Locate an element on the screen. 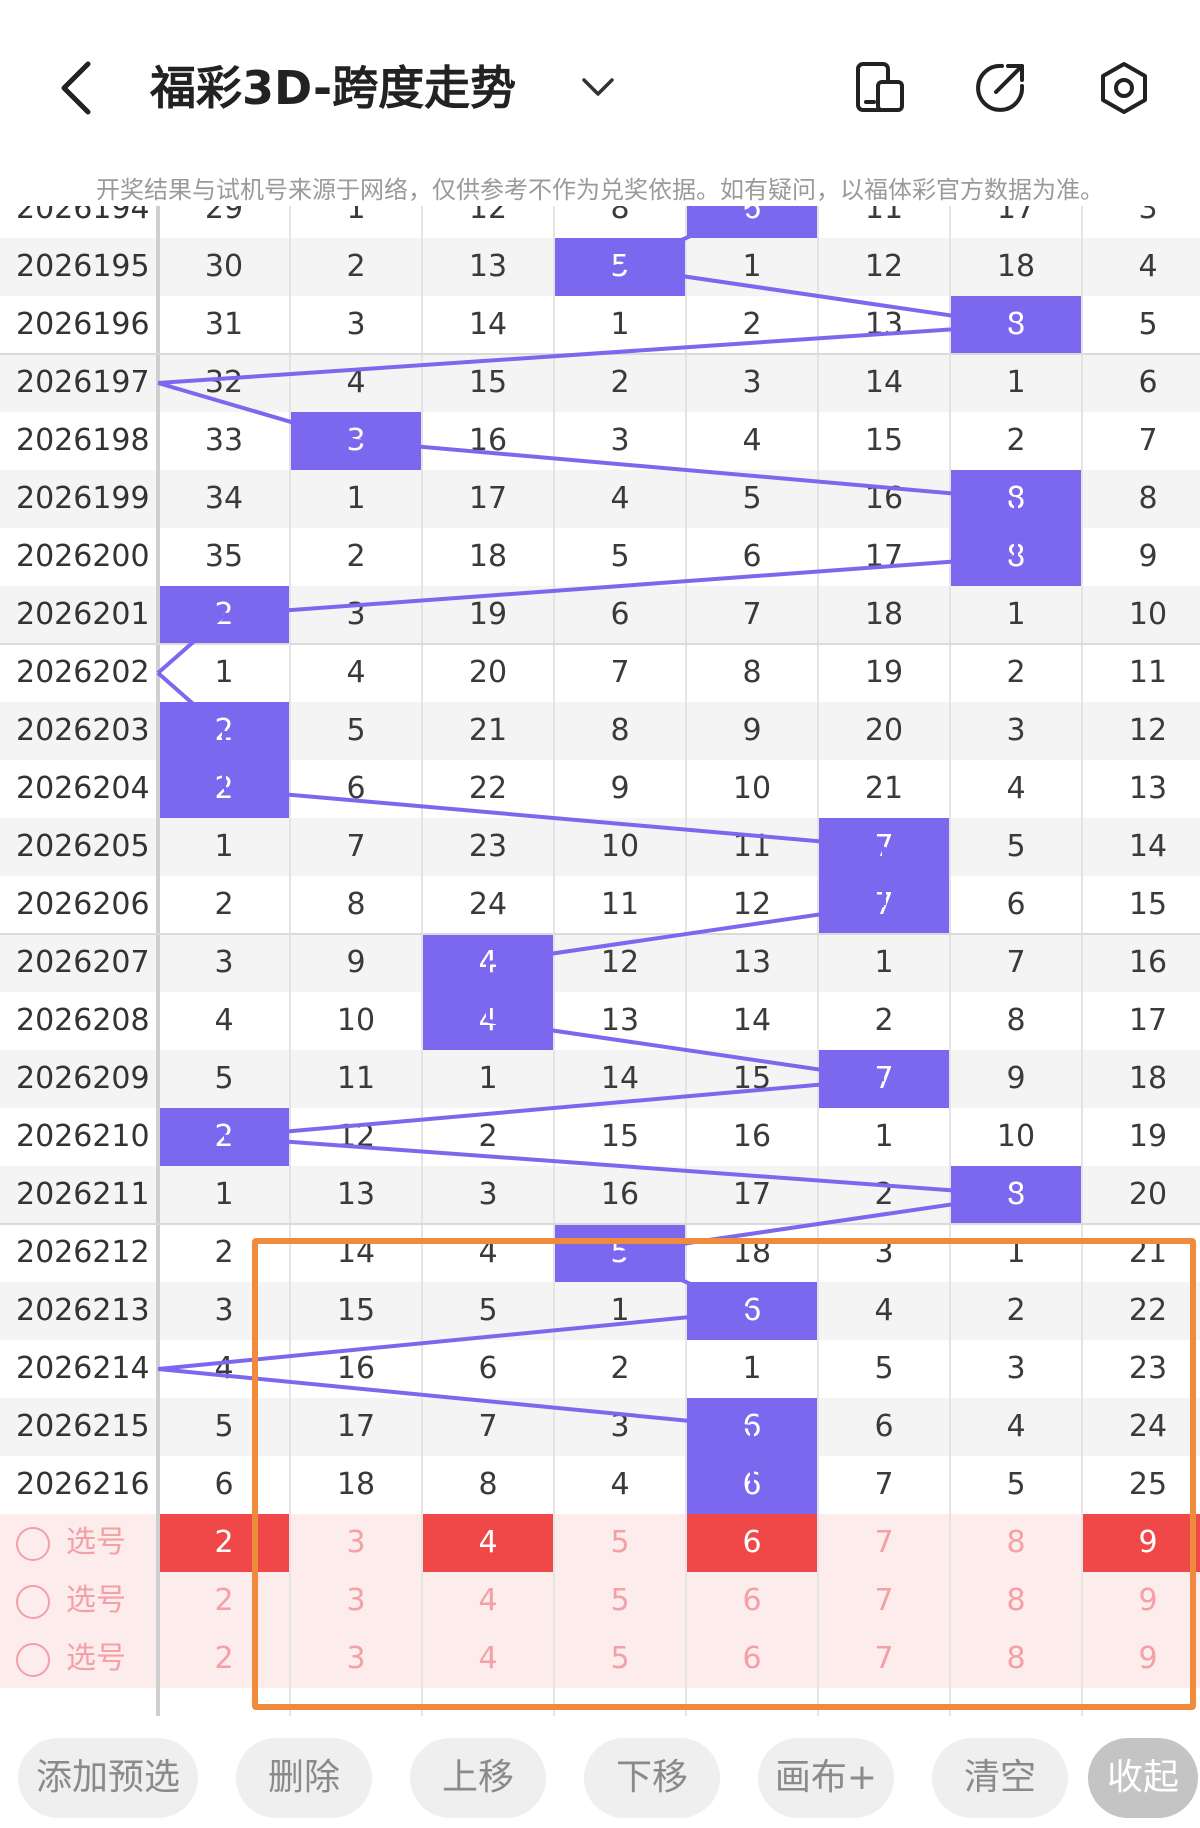 This screenshot has width=1200, height=1828. issue-number: 2026215 is located at coordinates (83, 1426).